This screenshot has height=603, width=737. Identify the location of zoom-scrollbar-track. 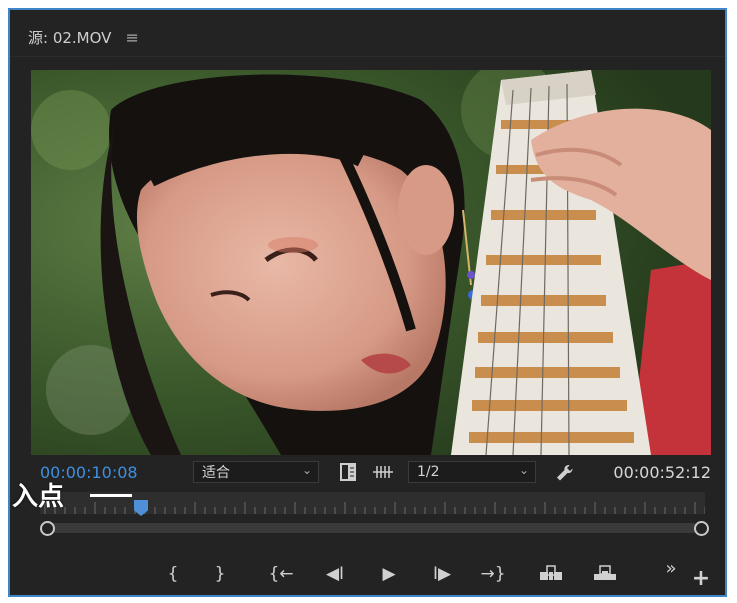
(372, 528).